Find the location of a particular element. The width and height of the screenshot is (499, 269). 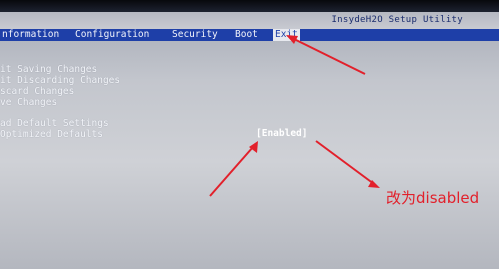

arrow-to-annotation is located at coordinates (345, 162).